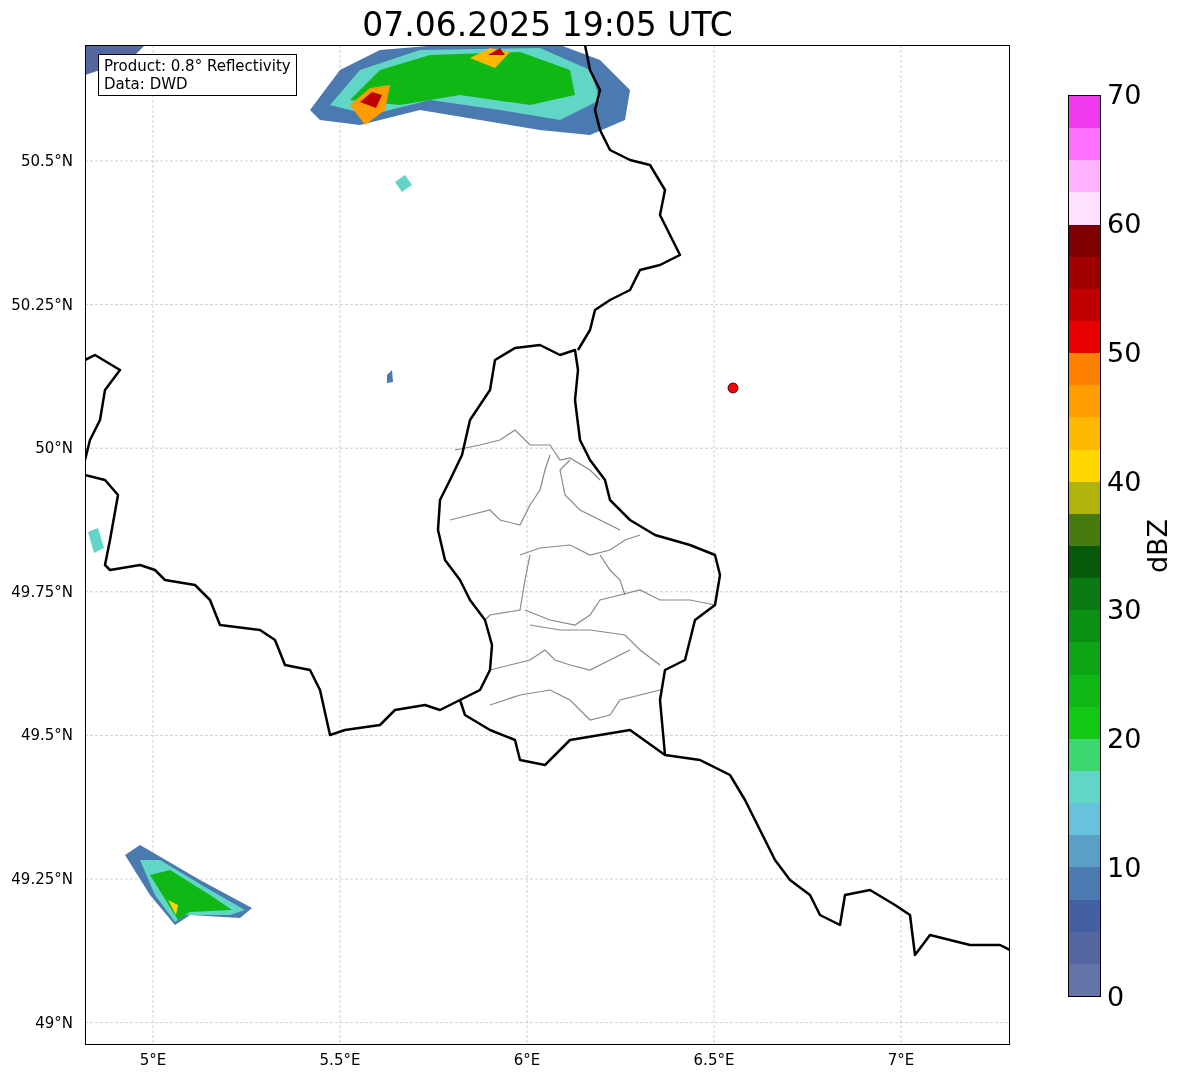  Describe the element at coordinates (42, 879) in the screenshot. I see `latitude-label: 49.25°N` at that location.